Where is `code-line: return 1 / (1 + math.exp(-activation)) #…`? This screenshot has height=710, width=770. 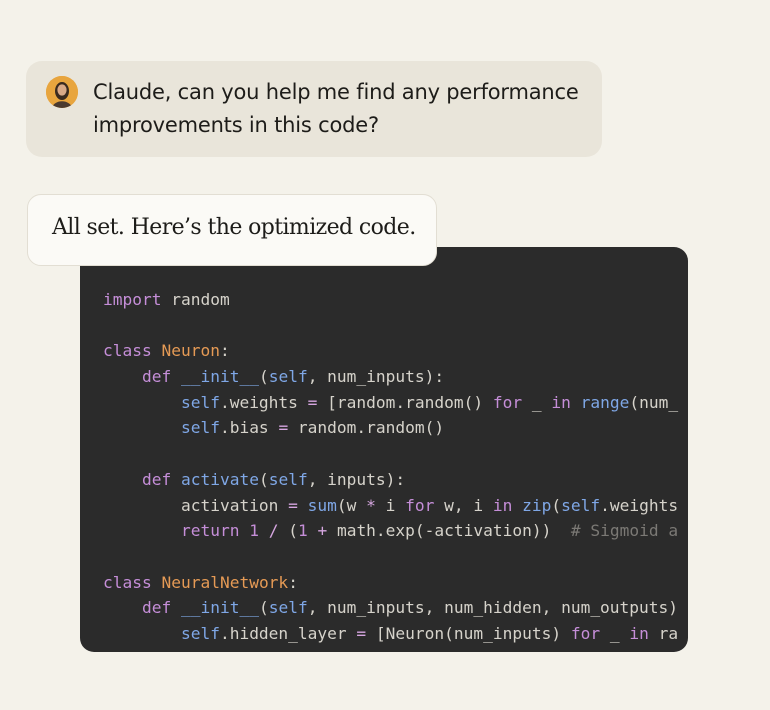
code-line: return 1 / (1 + math.exp(-activation)) #… is located at coordinates (429, 531).